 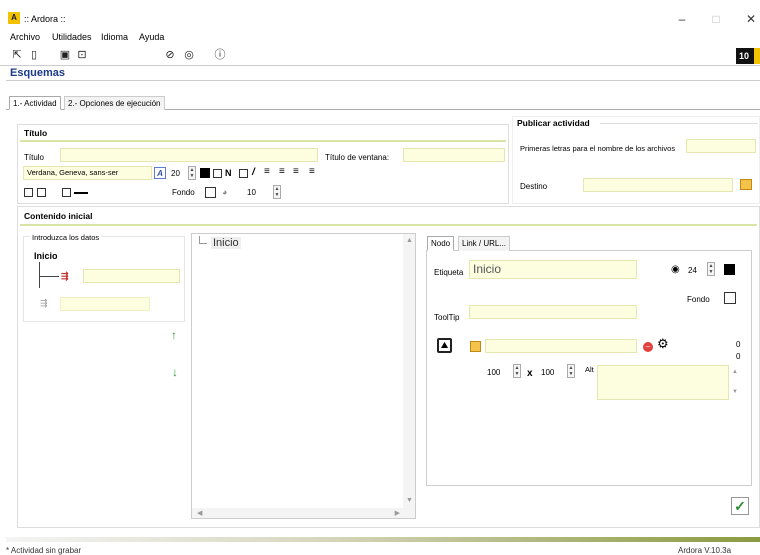 What do you see at coordinates (228, 173) in the screenshot?
I see `bold-label: N` at bounding box center [228, 173].